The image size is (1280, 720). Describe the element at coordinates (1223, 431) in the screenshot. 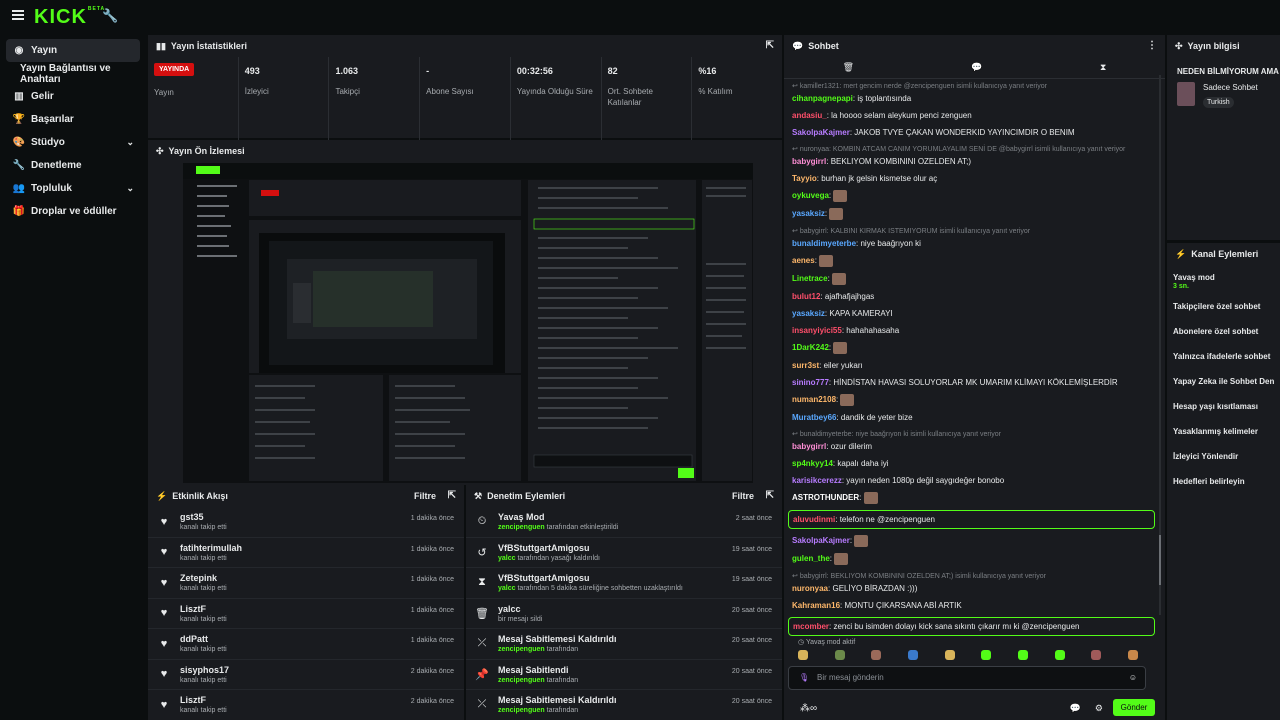

I see `channel-action-item: Yasaklanmış kelimeler` at that location.